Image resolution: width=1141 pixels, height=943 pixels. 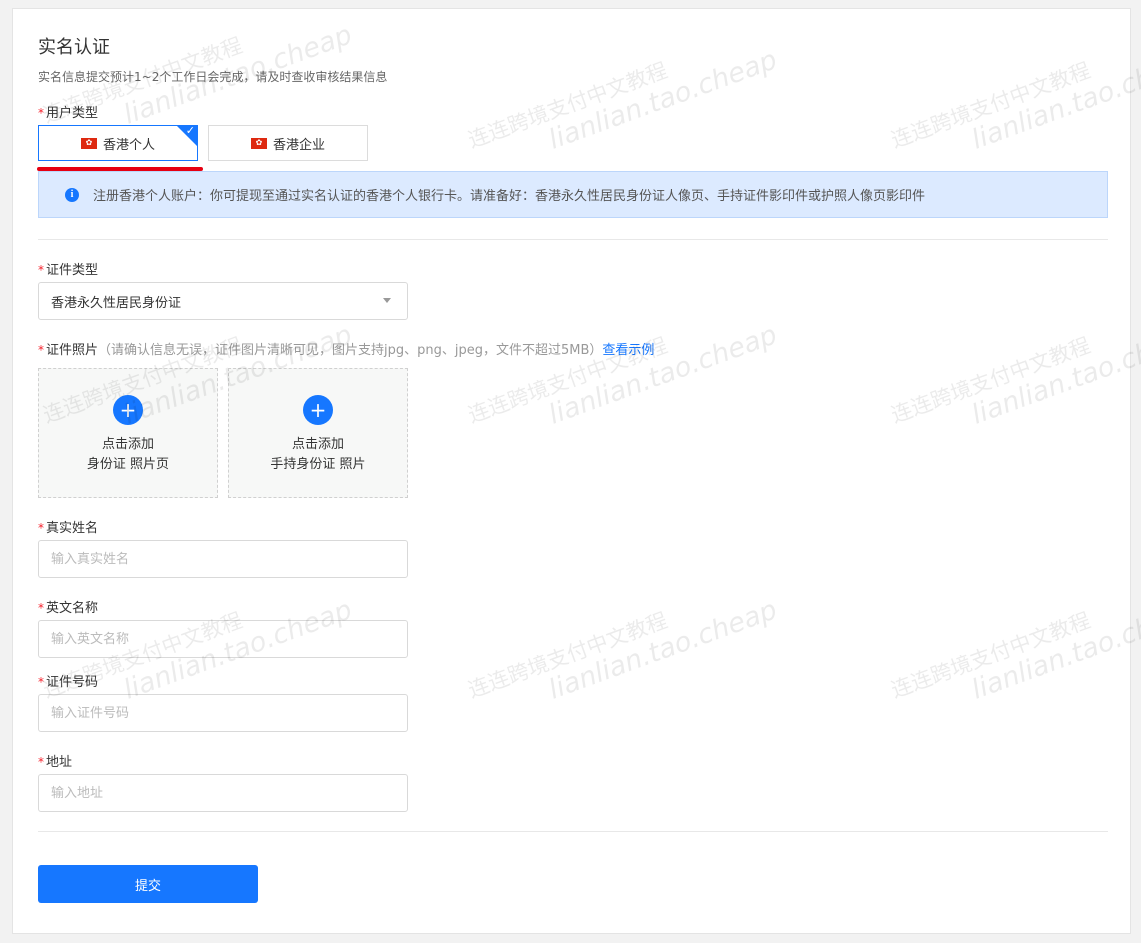 I want to click on user-type-option-label: 香港企业, so click(x=298, y=145).